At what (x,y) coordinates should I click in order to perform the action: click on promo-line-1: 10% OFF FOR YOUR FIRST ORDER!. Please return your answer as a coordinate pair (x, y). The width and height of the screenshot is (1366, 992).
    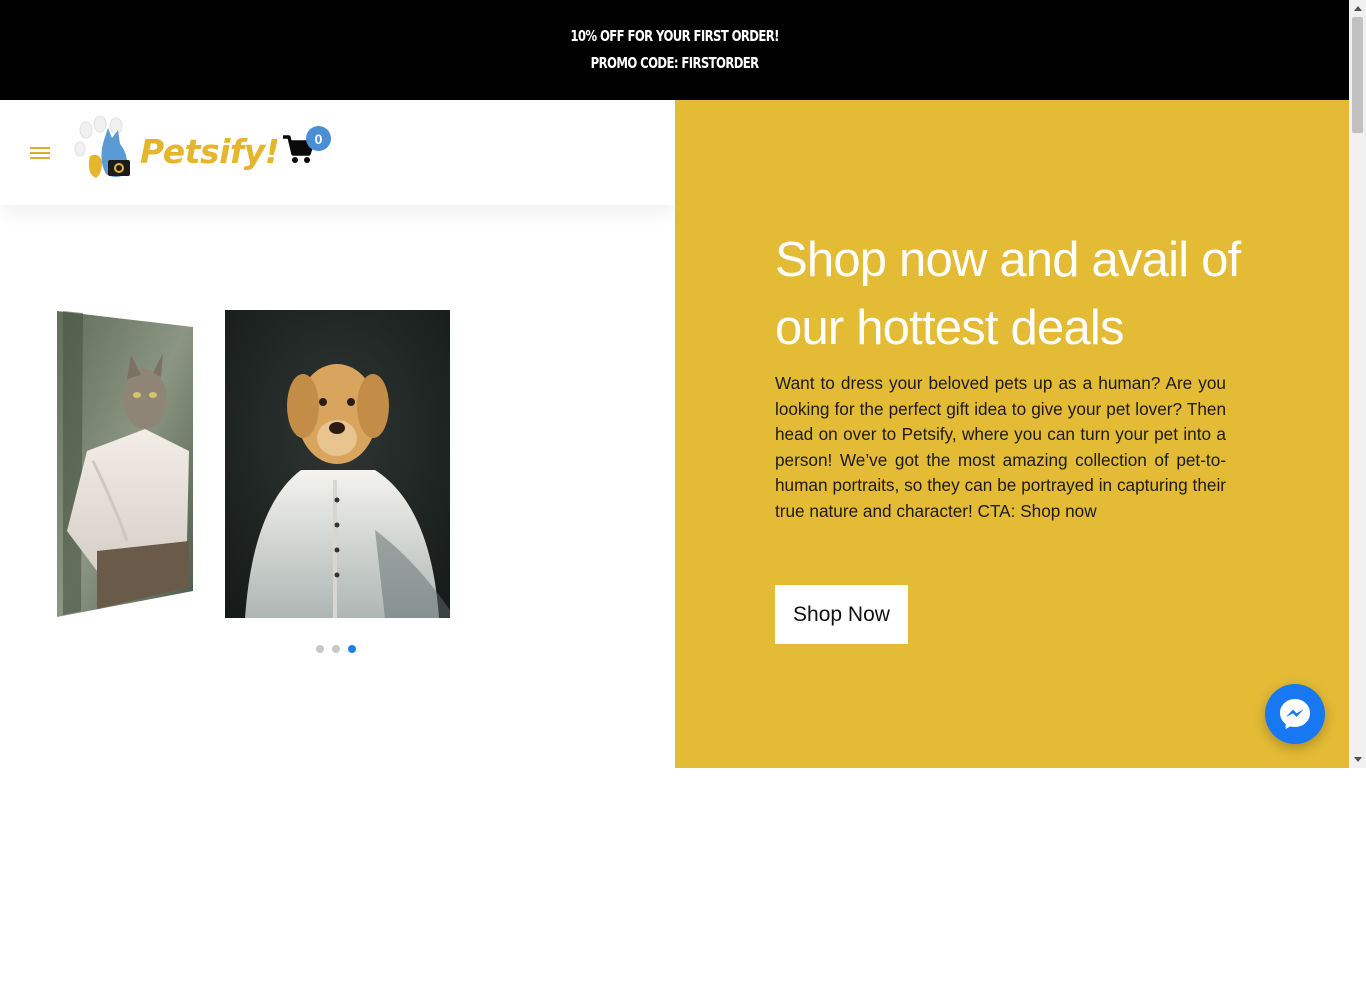
    Looking at the image, I should click on (674, 36).